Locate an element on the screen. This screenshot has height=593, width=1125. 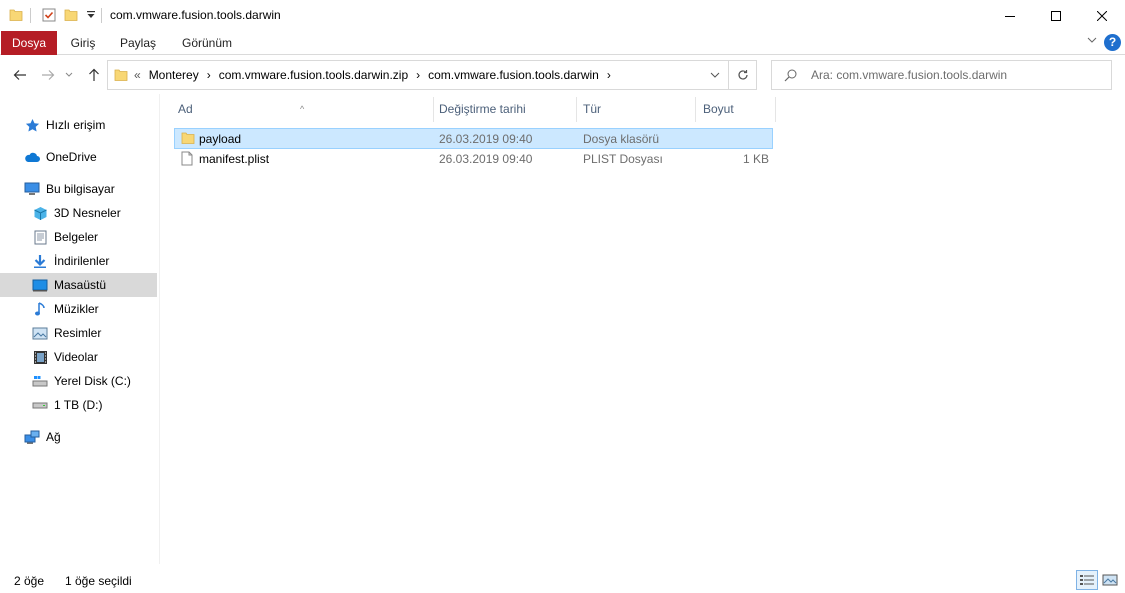
details-view-icon is located at coordinates (1087, 580).